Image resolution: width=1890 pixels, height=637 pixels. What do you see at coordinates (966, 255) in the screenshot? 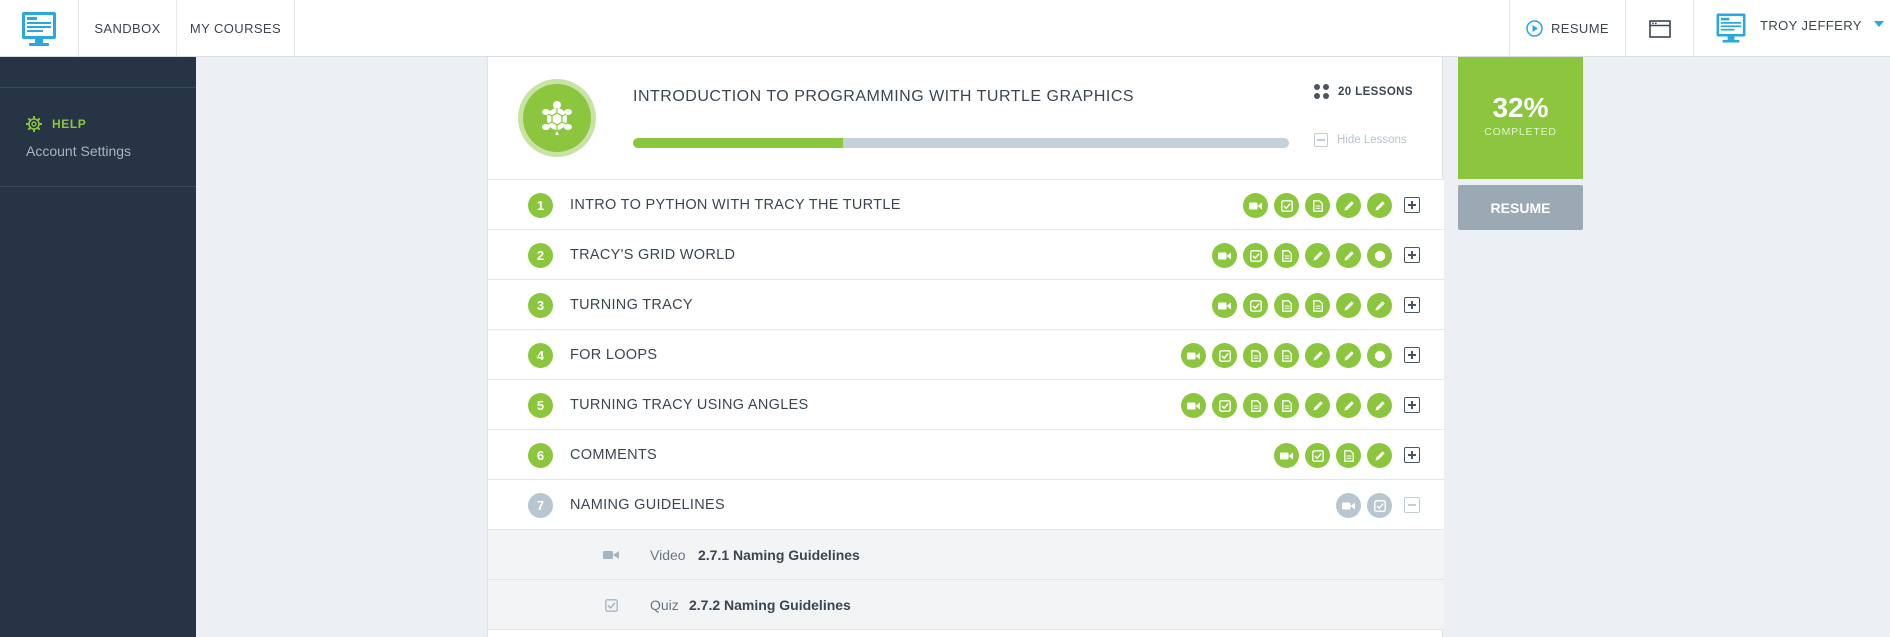
I see `lesson-row: 2 TRACY'S GRID WORLD` at bounding box center [966, 255].